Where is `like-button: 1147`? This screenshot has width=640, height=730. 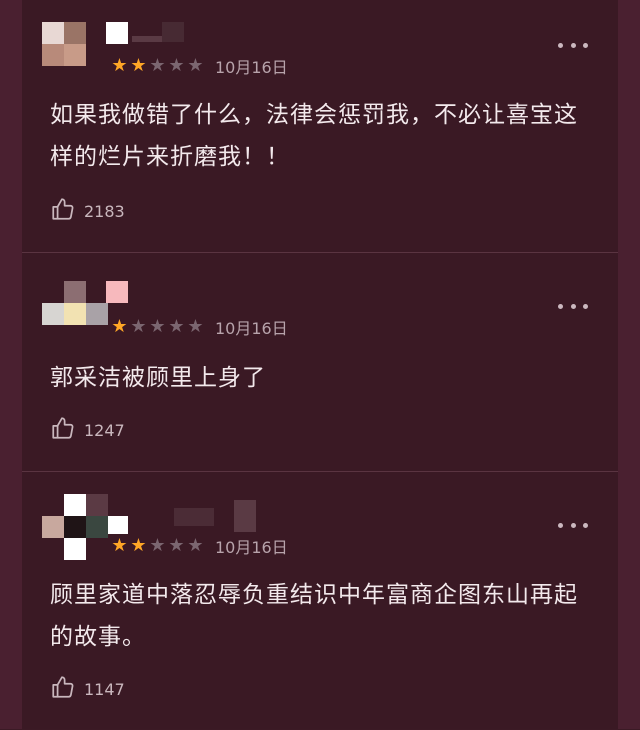
like-button: 1147 is located at coordinates (87, 689).